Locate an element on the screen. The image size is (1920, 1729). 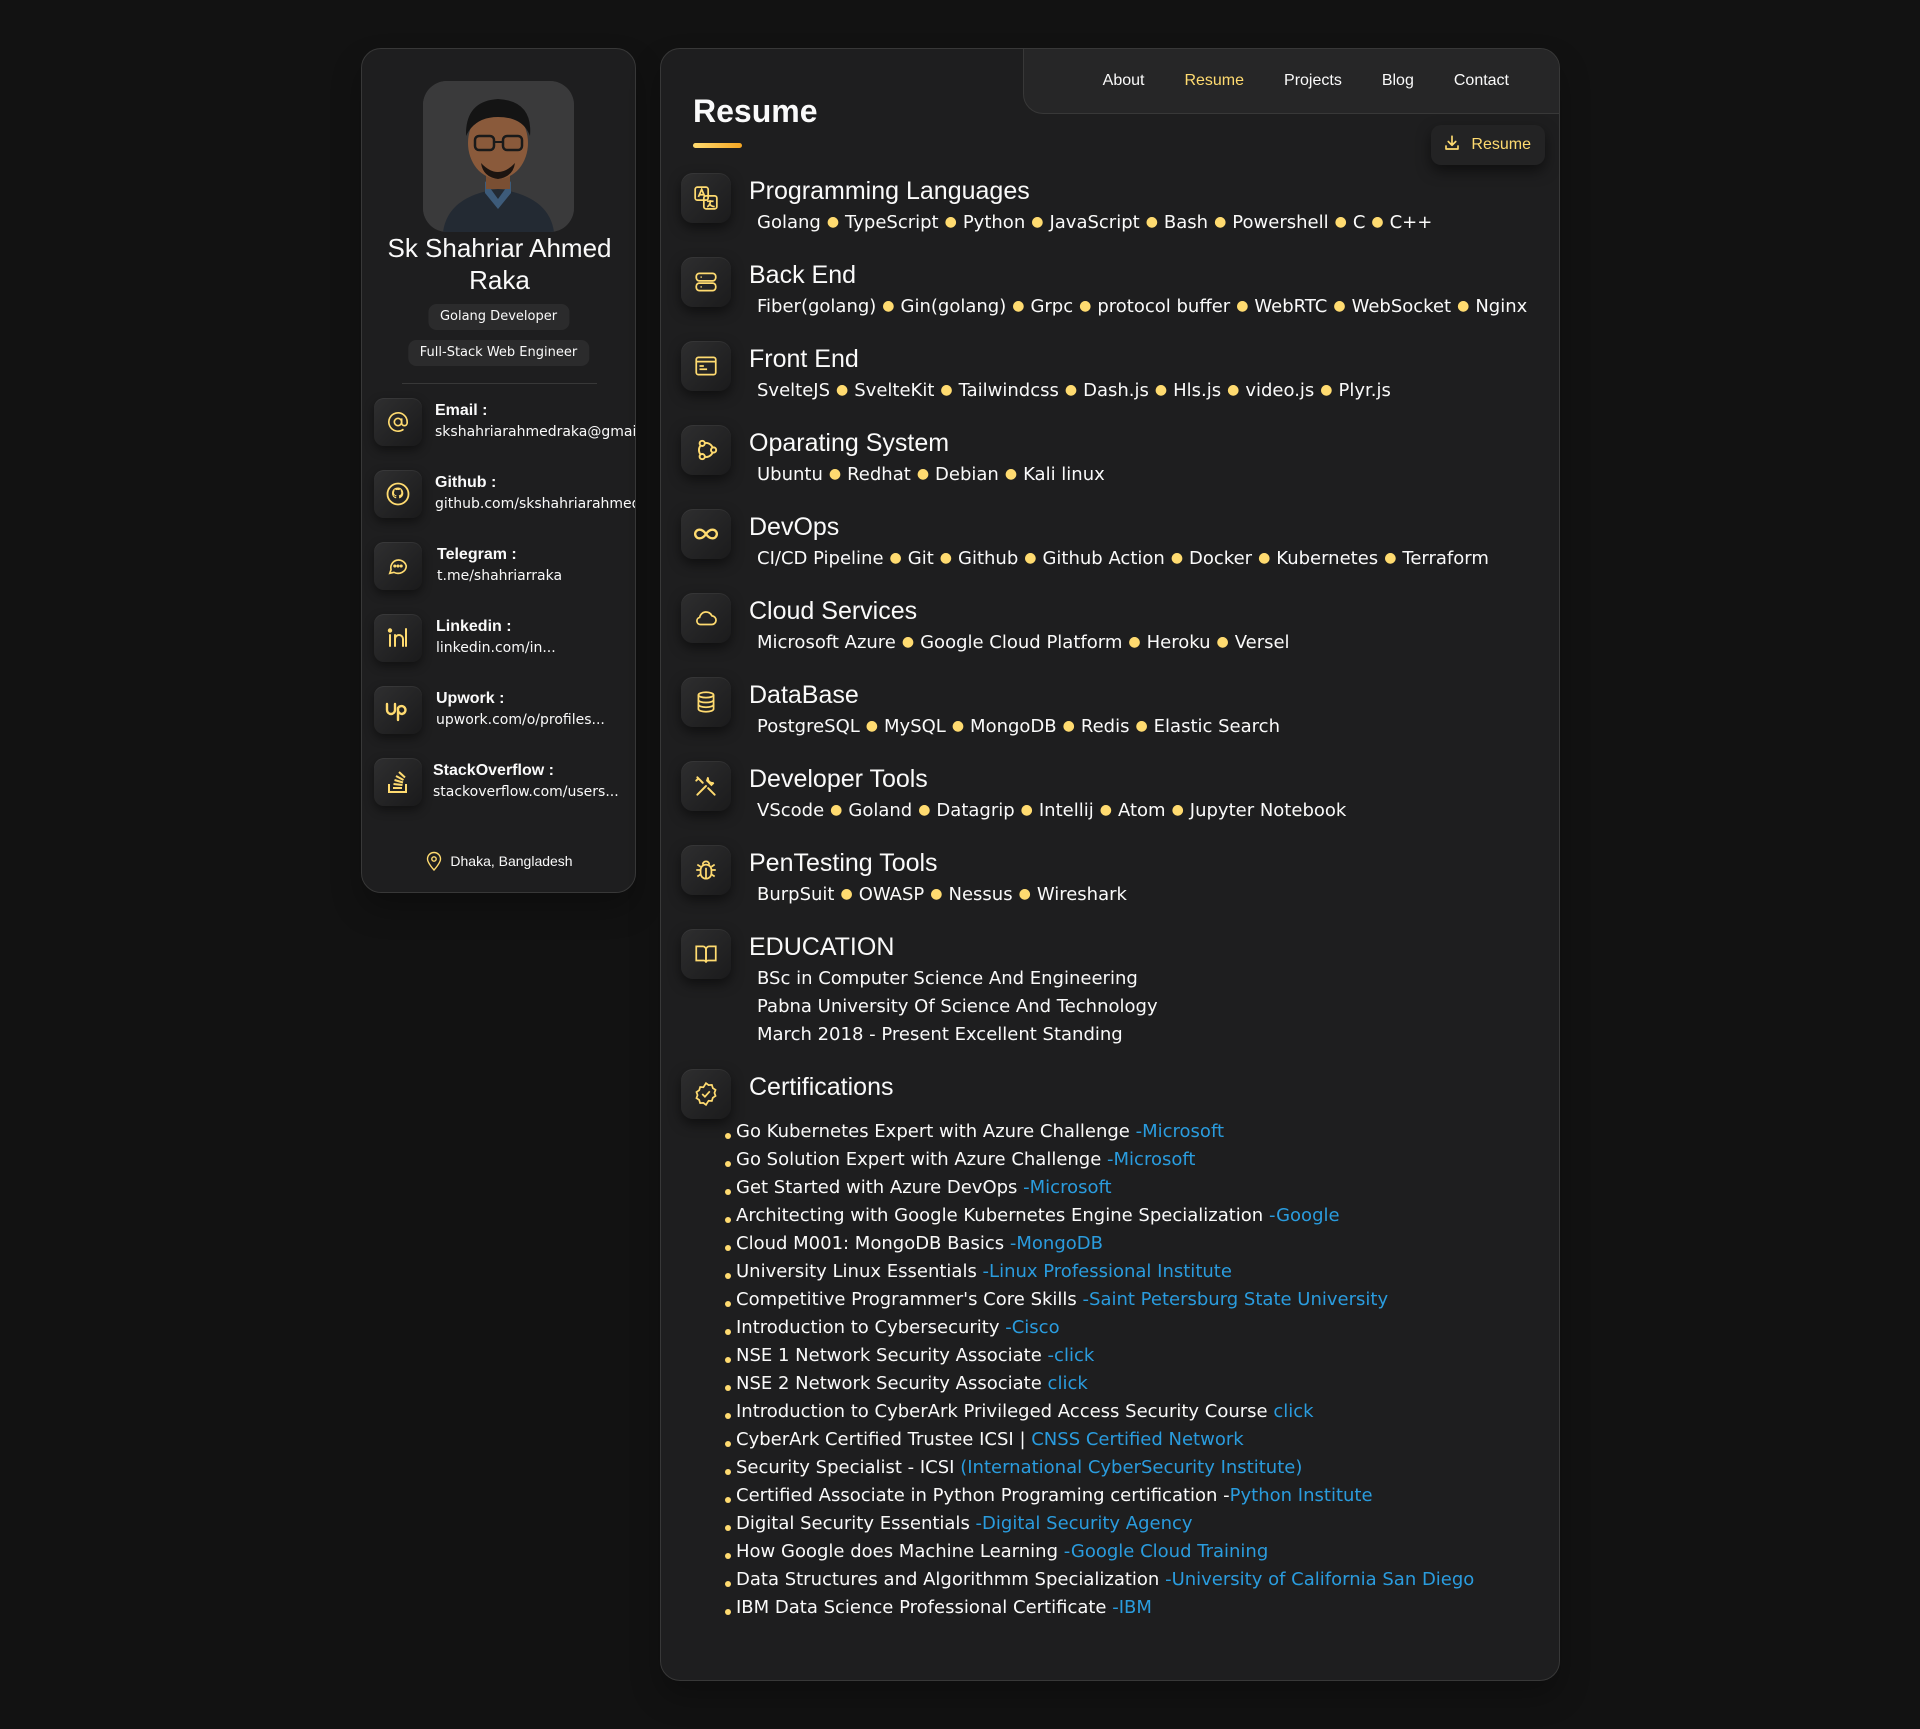
certification-source-link: -Google is located at coordinates (1304, 1215).